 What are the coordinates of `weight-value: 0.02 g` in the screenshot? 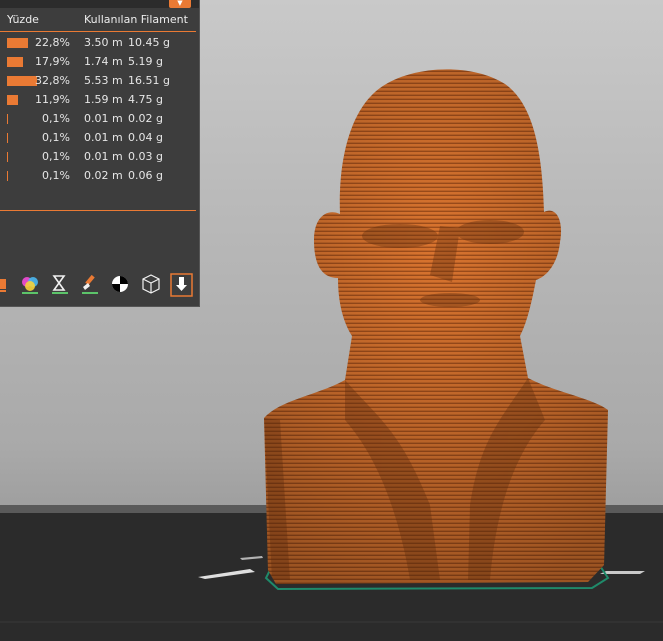 It's located at (145, 118).